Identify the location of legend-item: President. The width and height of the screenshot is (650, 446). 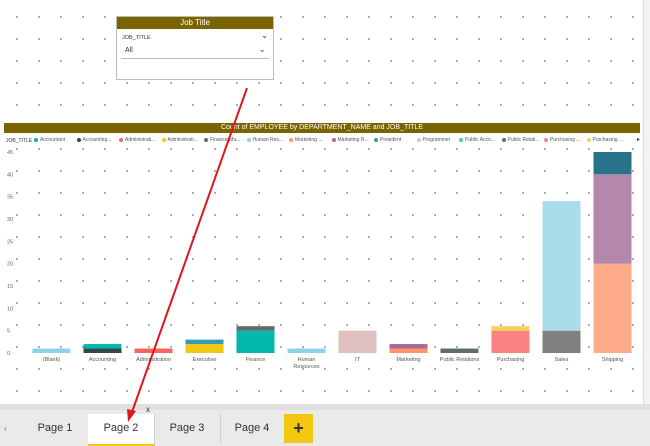
(387, 140).